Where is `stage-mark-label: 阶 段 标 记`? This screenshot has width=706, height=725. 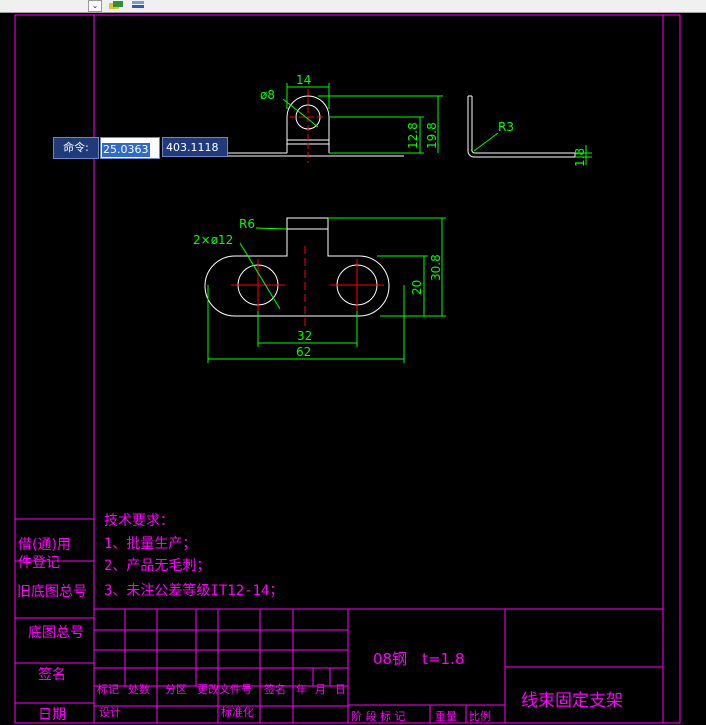 stage-mark-label: 阶 段 标 记 is located at coordinates (378, 716).